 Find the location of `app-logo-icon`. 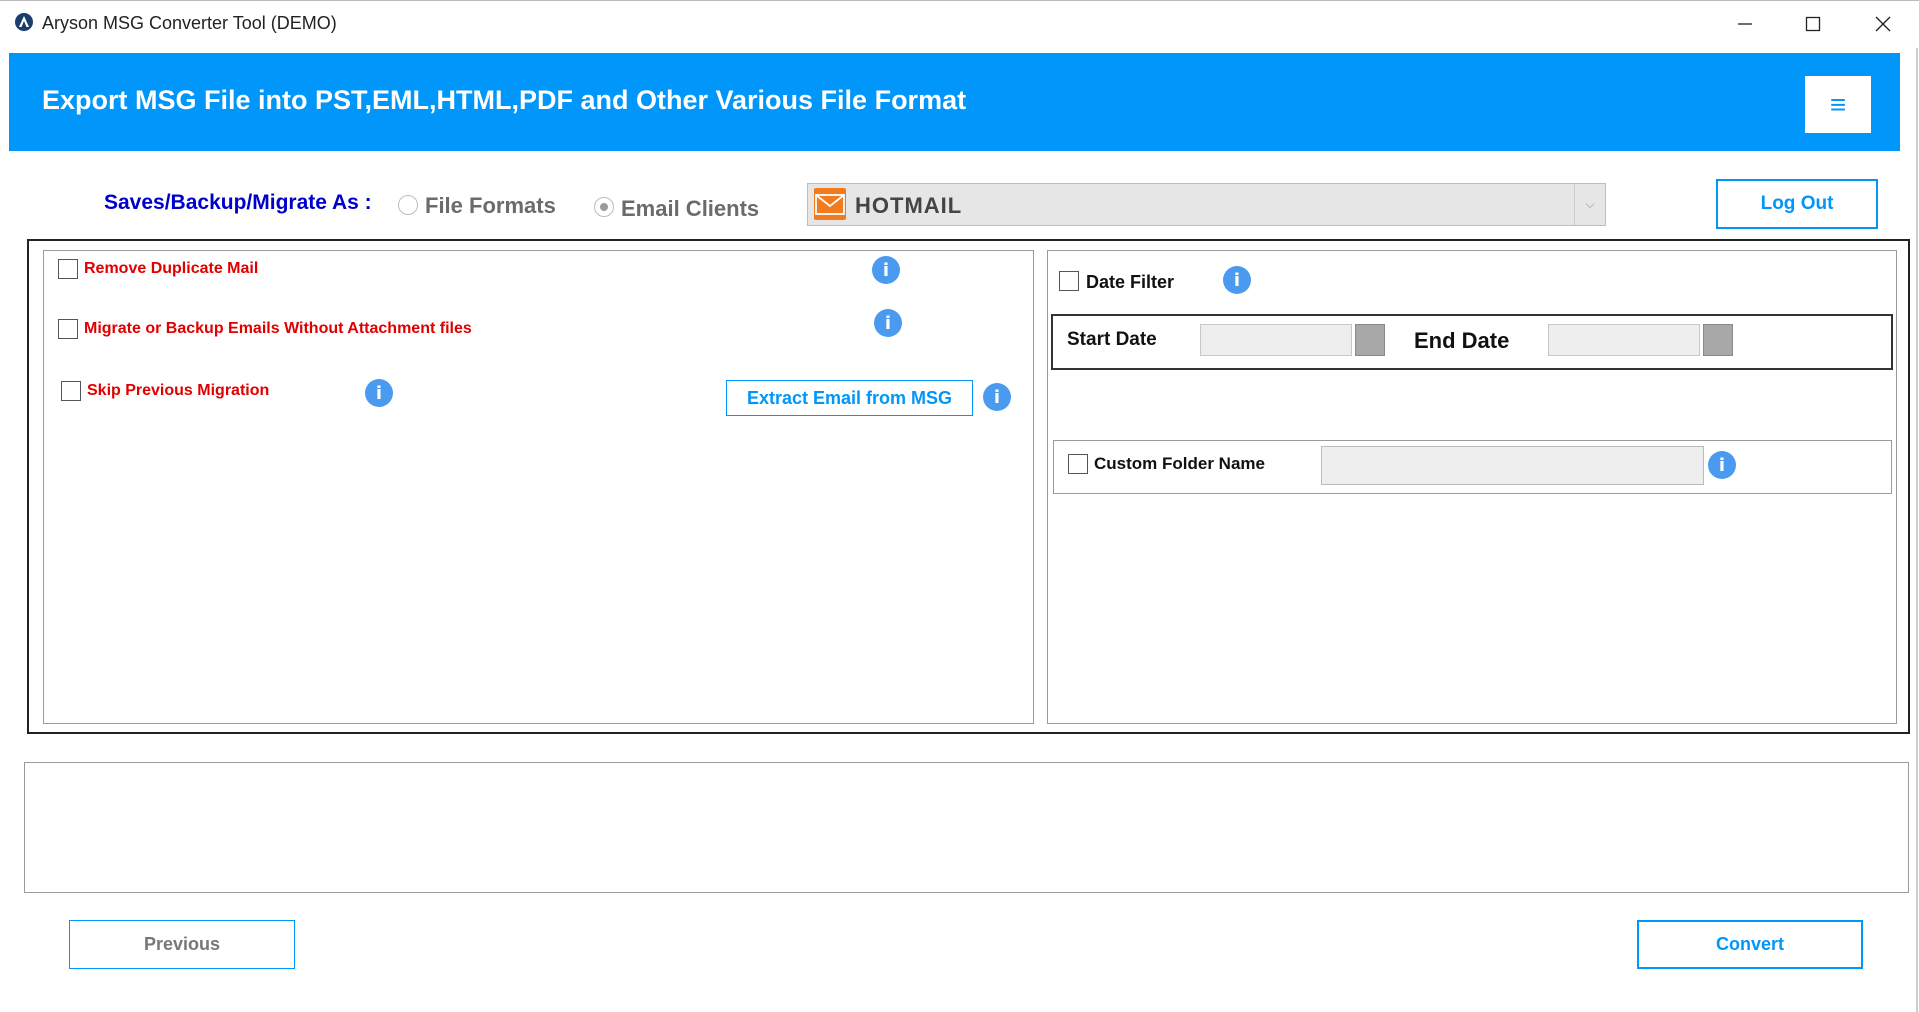

app-logo-icon is located at coordinates (24, 22).